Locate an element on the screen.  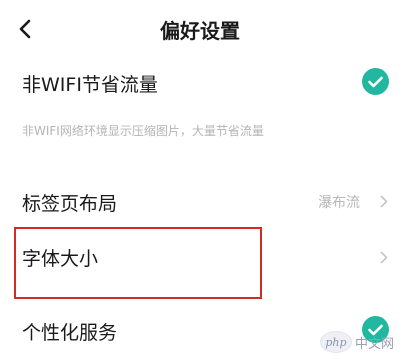
checkmark-icon is located at coordinates (375, 81).